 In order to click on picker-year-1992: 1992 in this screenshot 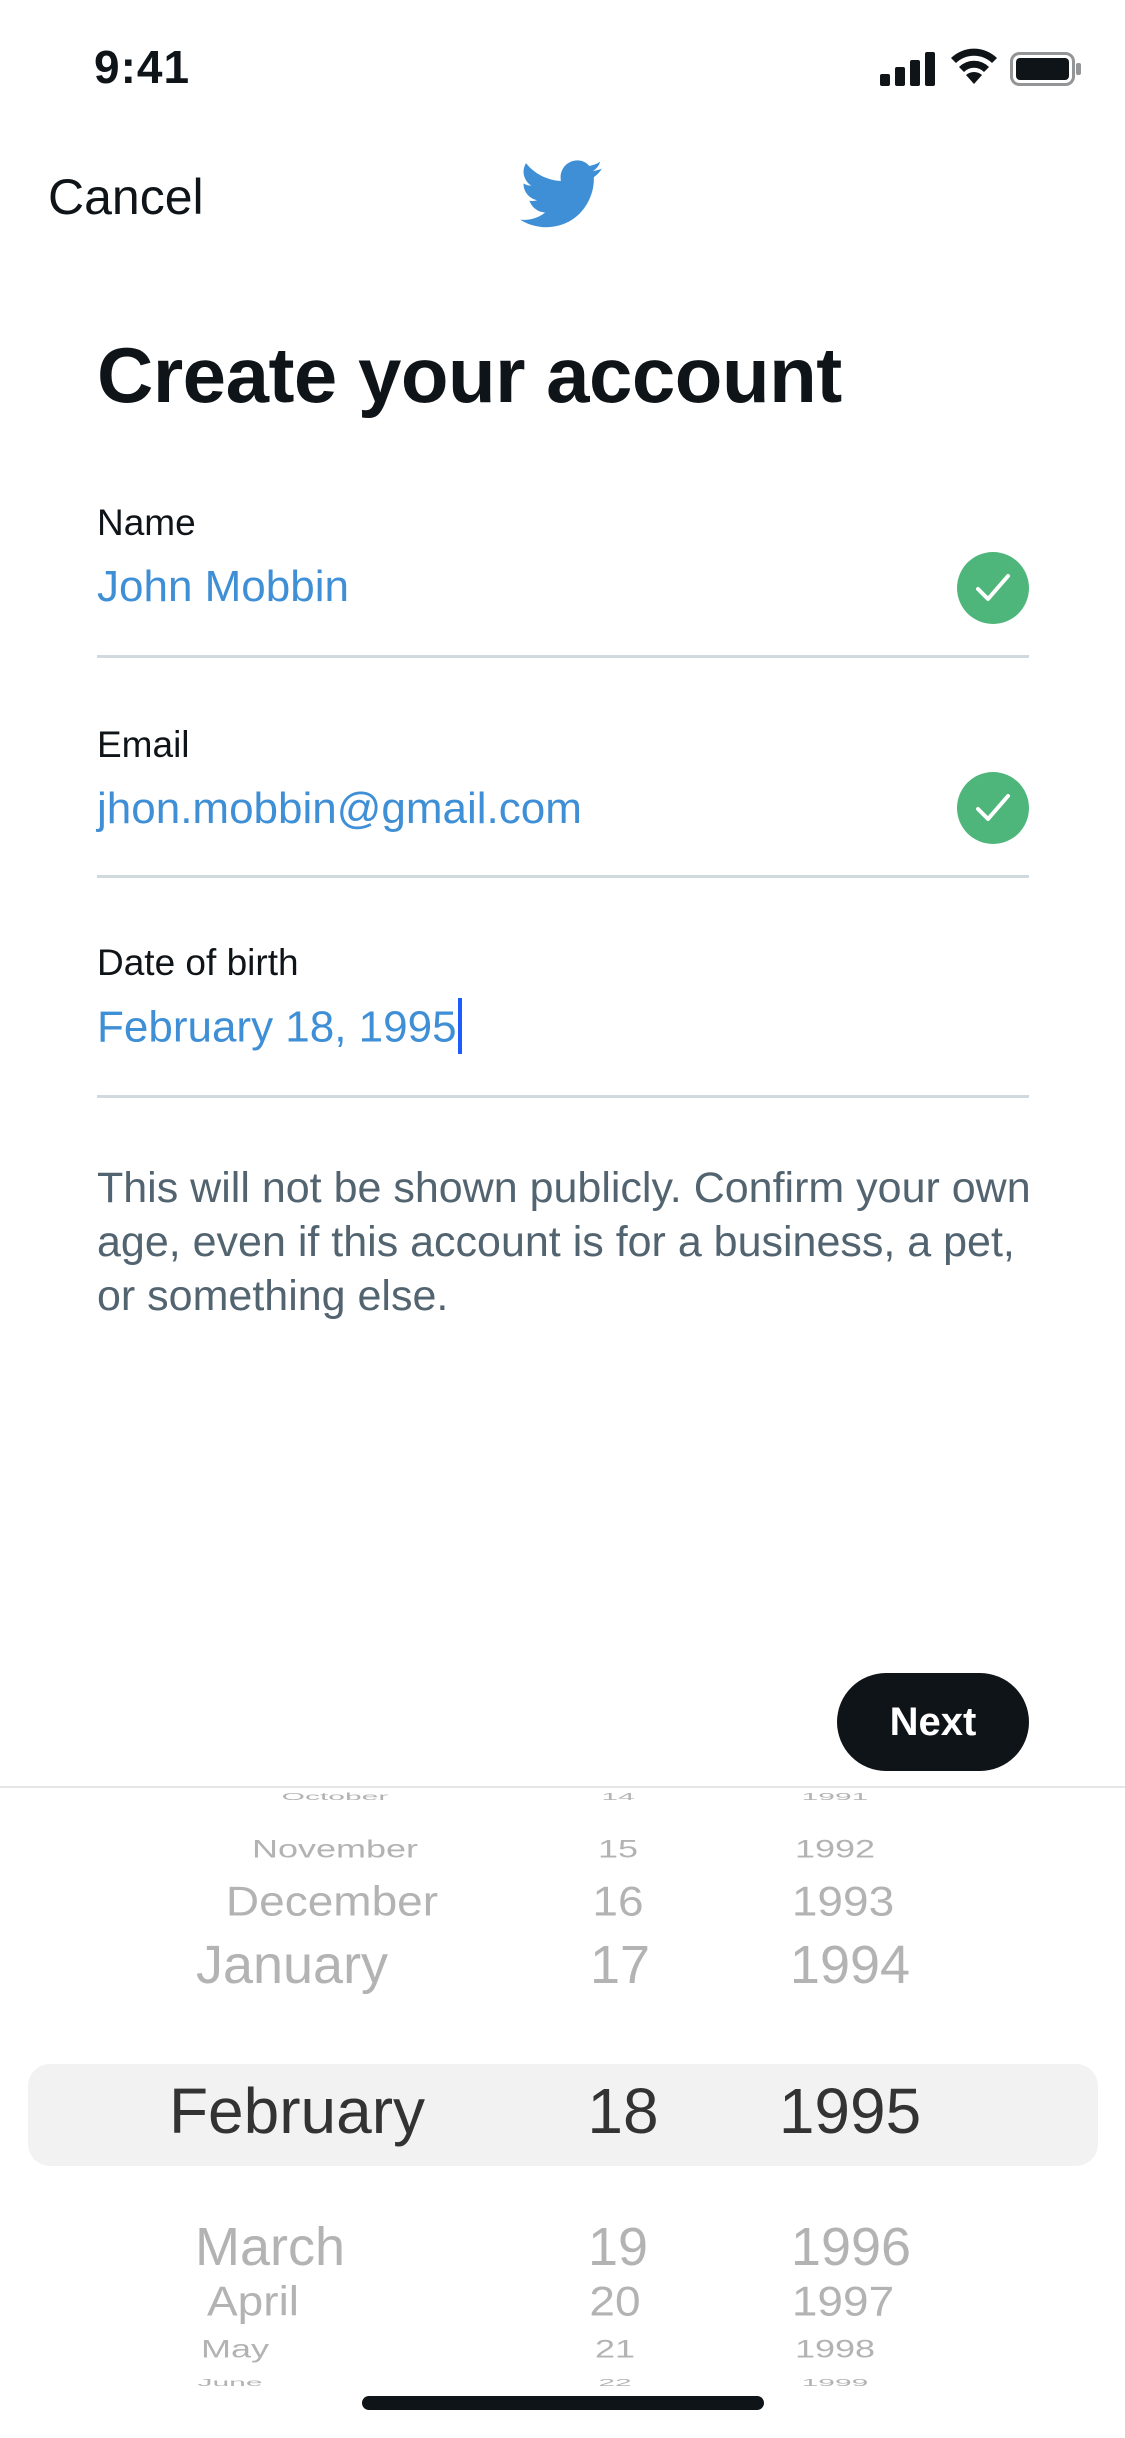, I will do `click(835, 1848)`.